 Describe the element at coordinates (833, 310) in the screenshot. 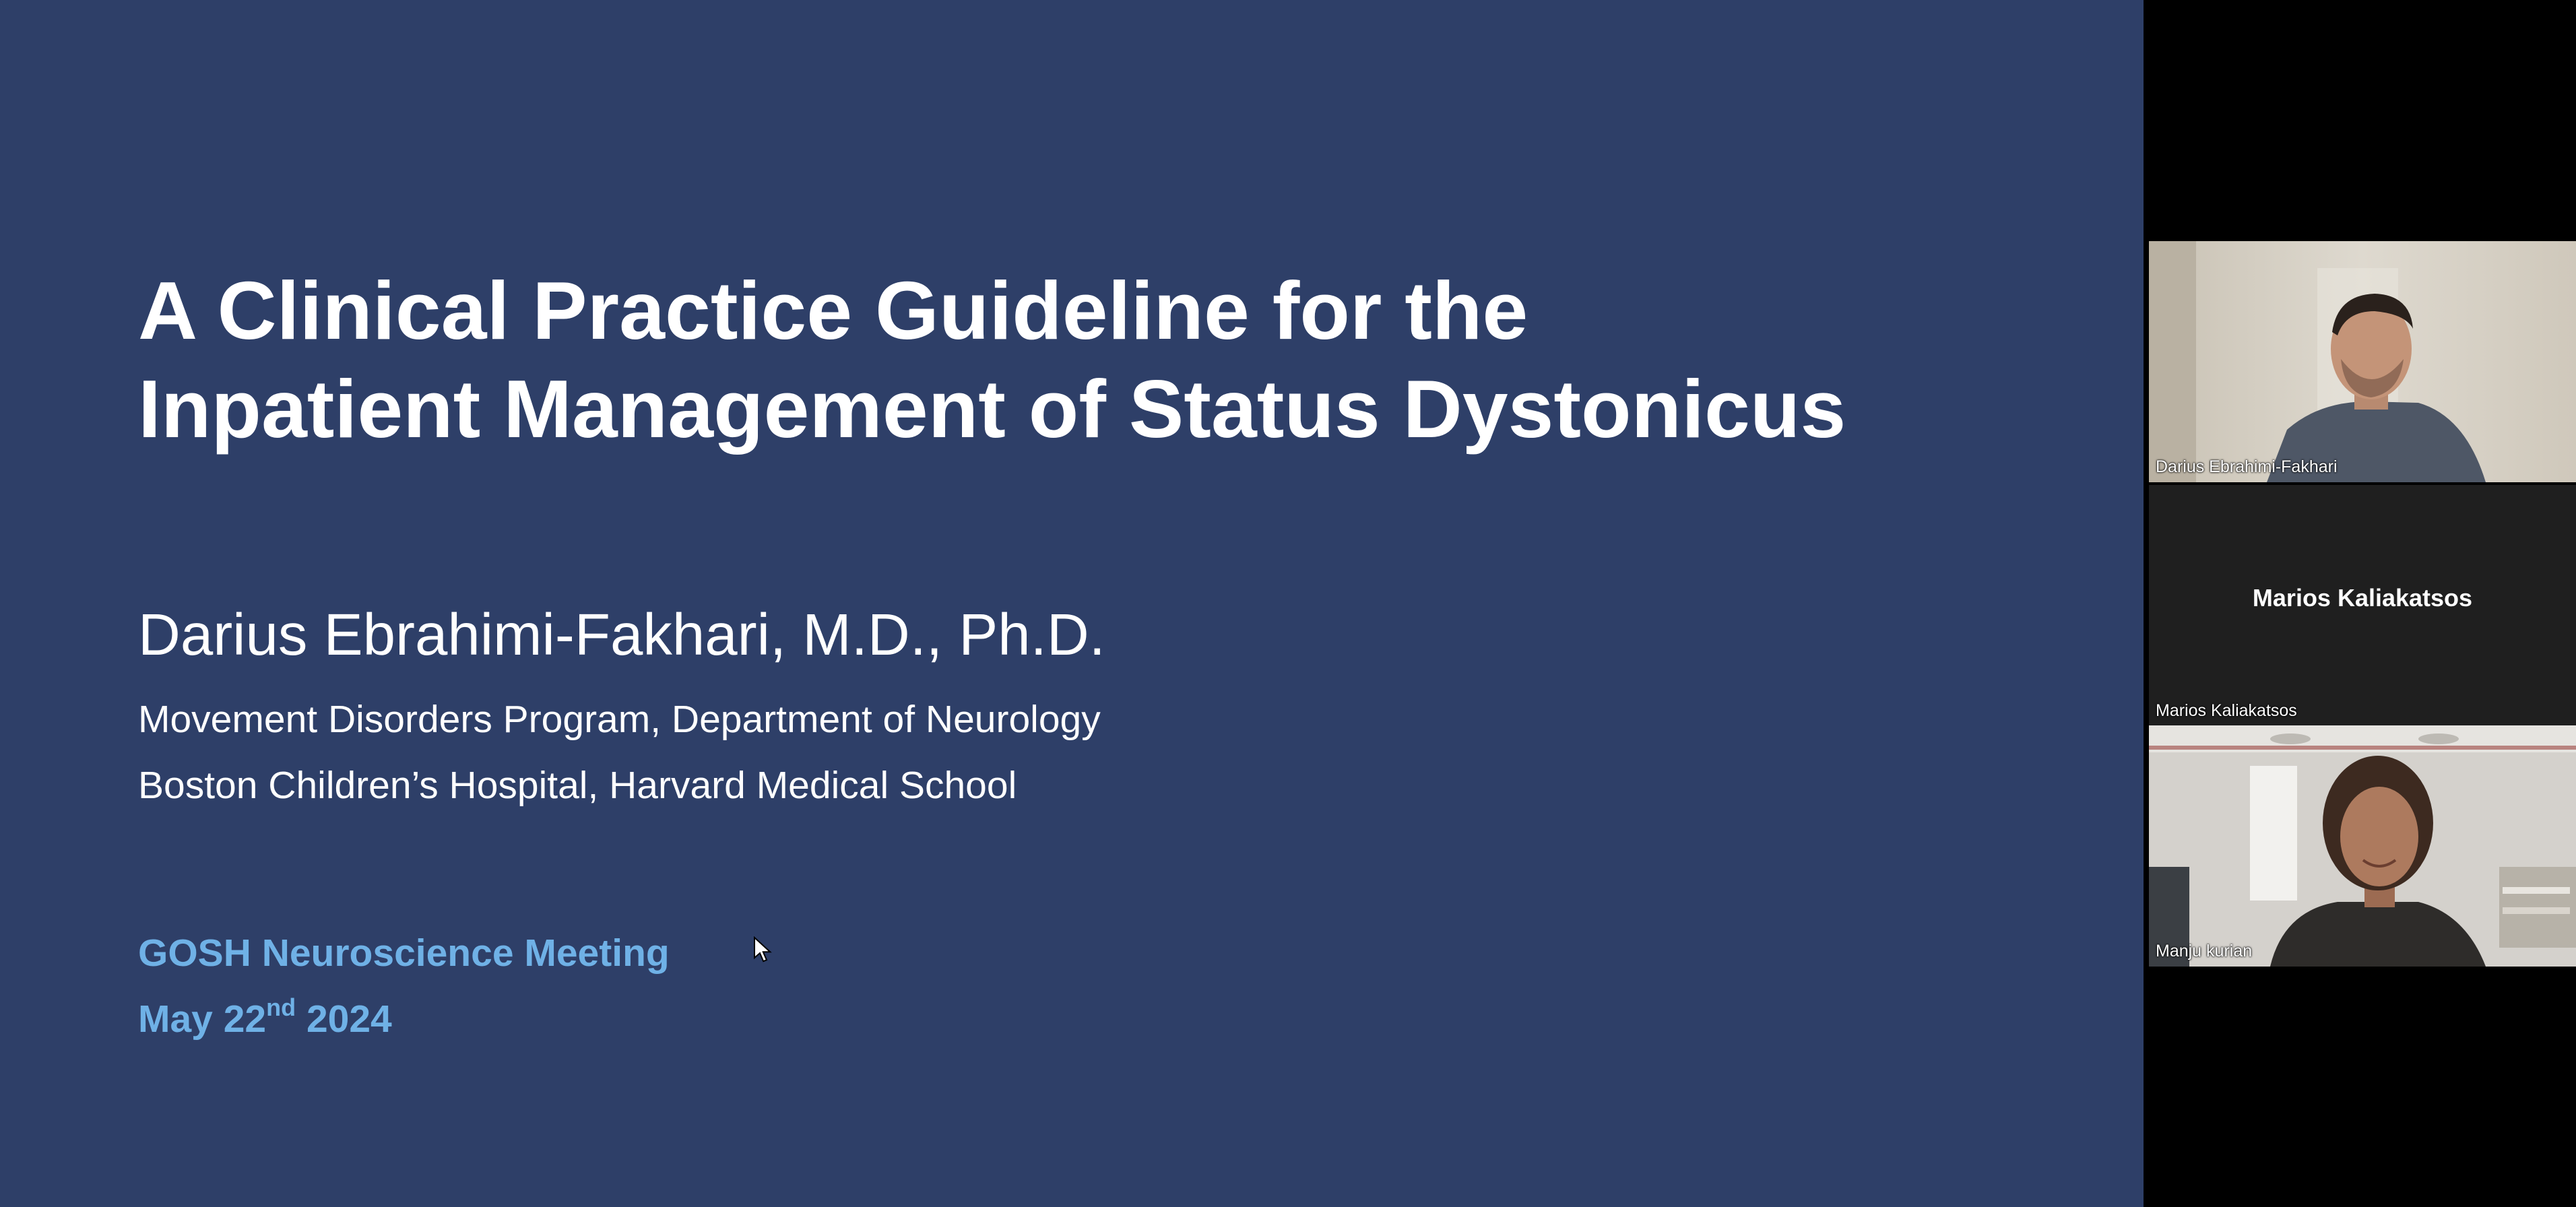

I see `slide-title-line-1: A Clinical Practice Guideline for the` at that location.